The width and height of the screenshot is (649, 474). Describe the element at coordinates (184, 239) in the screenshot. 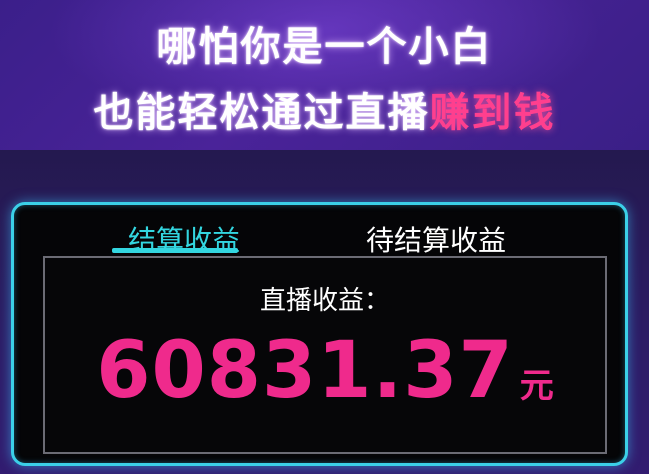

I see `tab-settled-earnings: 结算收益` at that location.